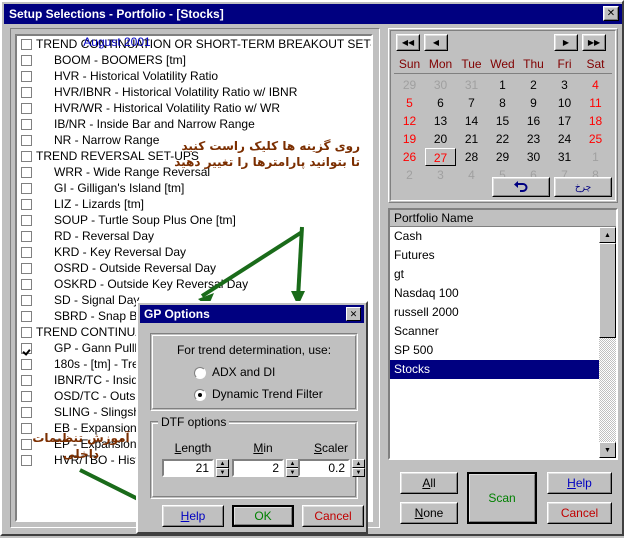  Describe the element at coordinates (595, 103) in the screenshot. I see `calendar-day: 11` at that location.